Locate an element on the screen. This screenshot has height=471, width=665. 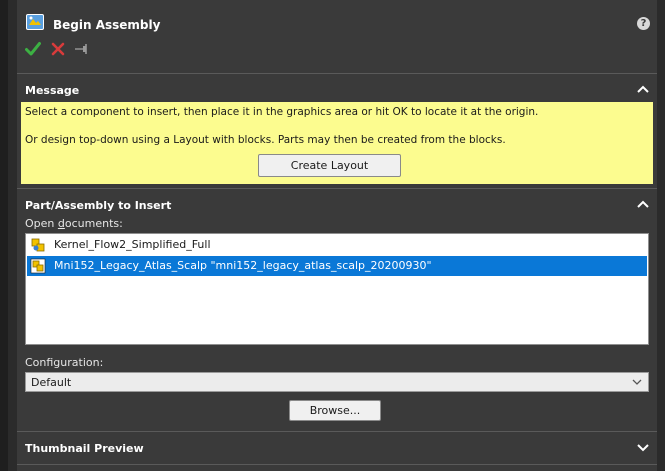
part-section-title: Part/Assembly to Insert is located at coordinates (98, 205).